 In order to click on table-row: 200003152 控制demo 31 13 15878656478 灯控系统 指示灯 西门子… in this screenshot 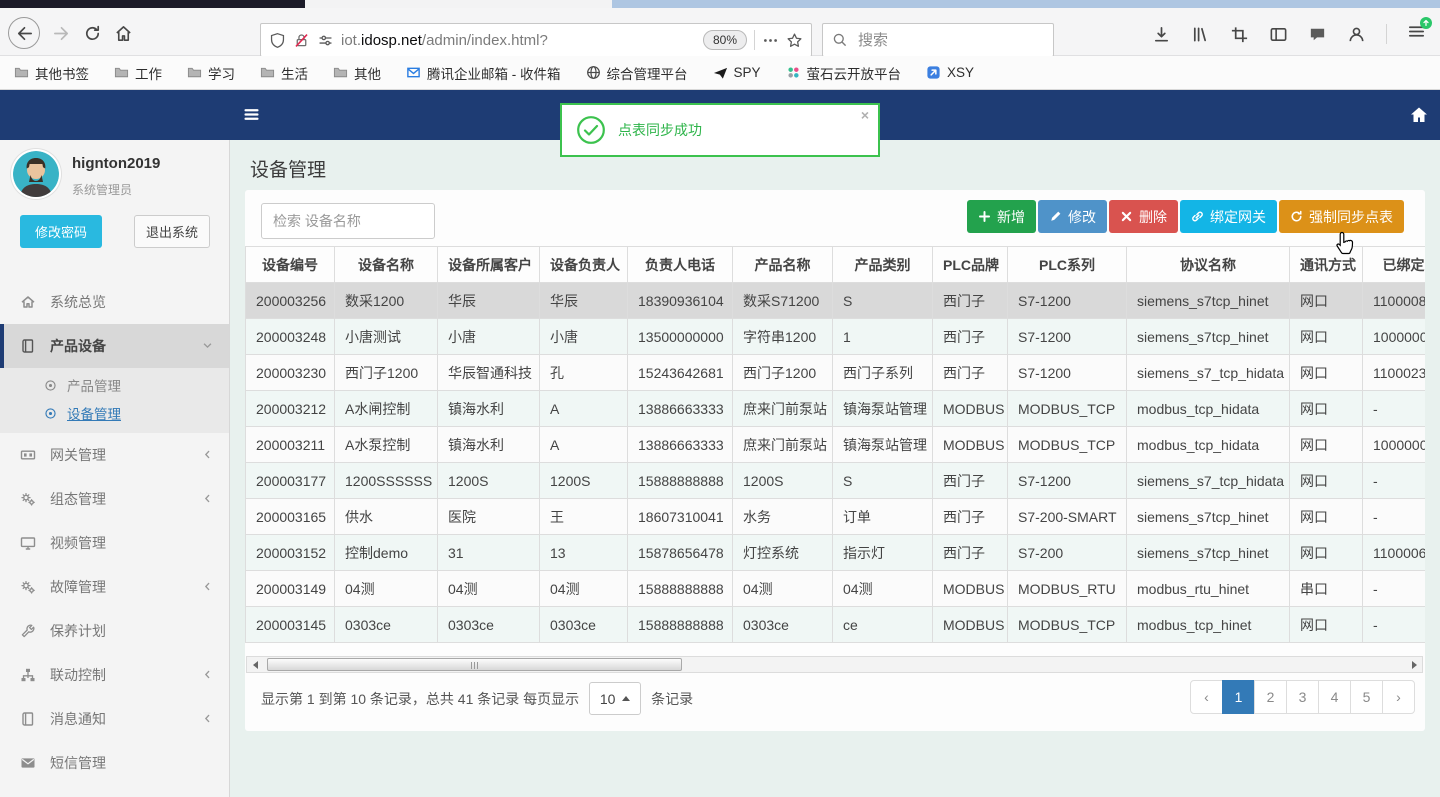, I will do `click(835, 552)`.